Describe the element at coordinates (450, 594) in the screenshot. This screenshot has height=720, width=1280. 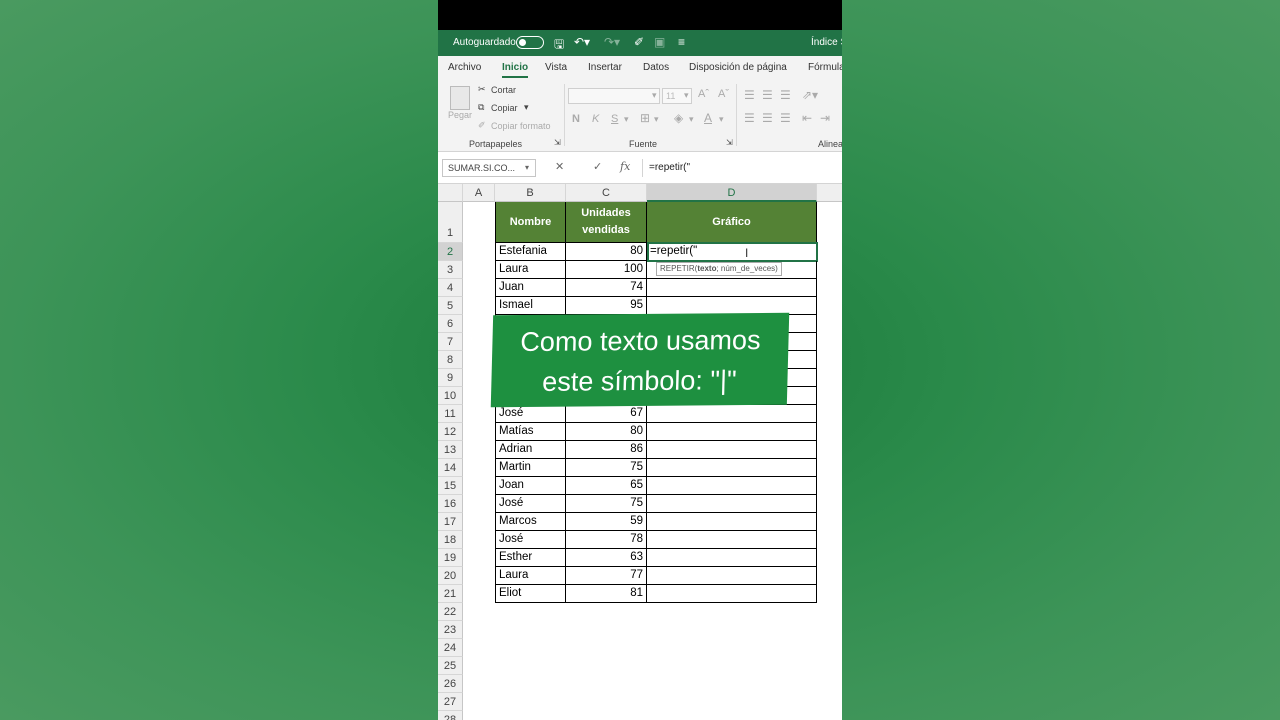
I see `row-header: 21` at that location.